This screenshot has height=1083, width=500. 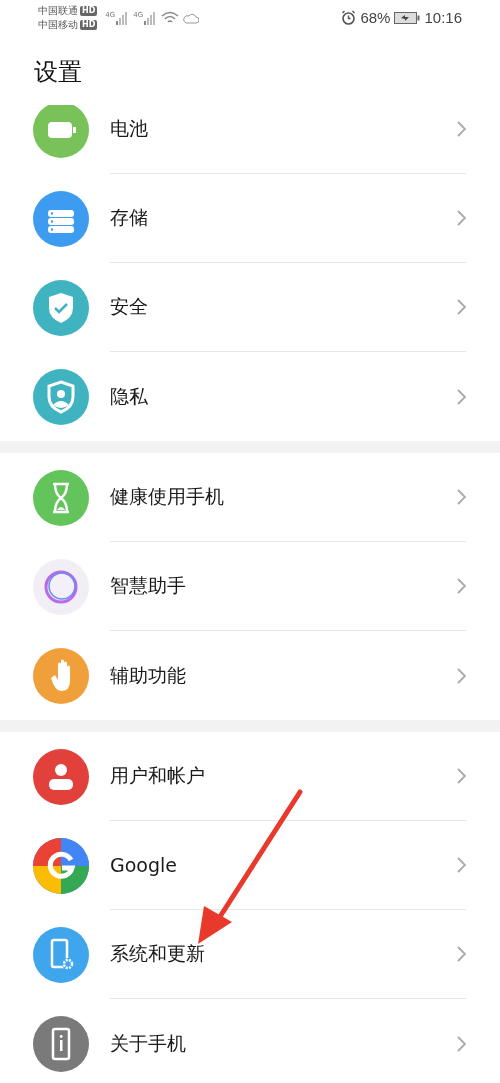 I want to click on item-label: 关于手机, so click(x=148, y=1043).